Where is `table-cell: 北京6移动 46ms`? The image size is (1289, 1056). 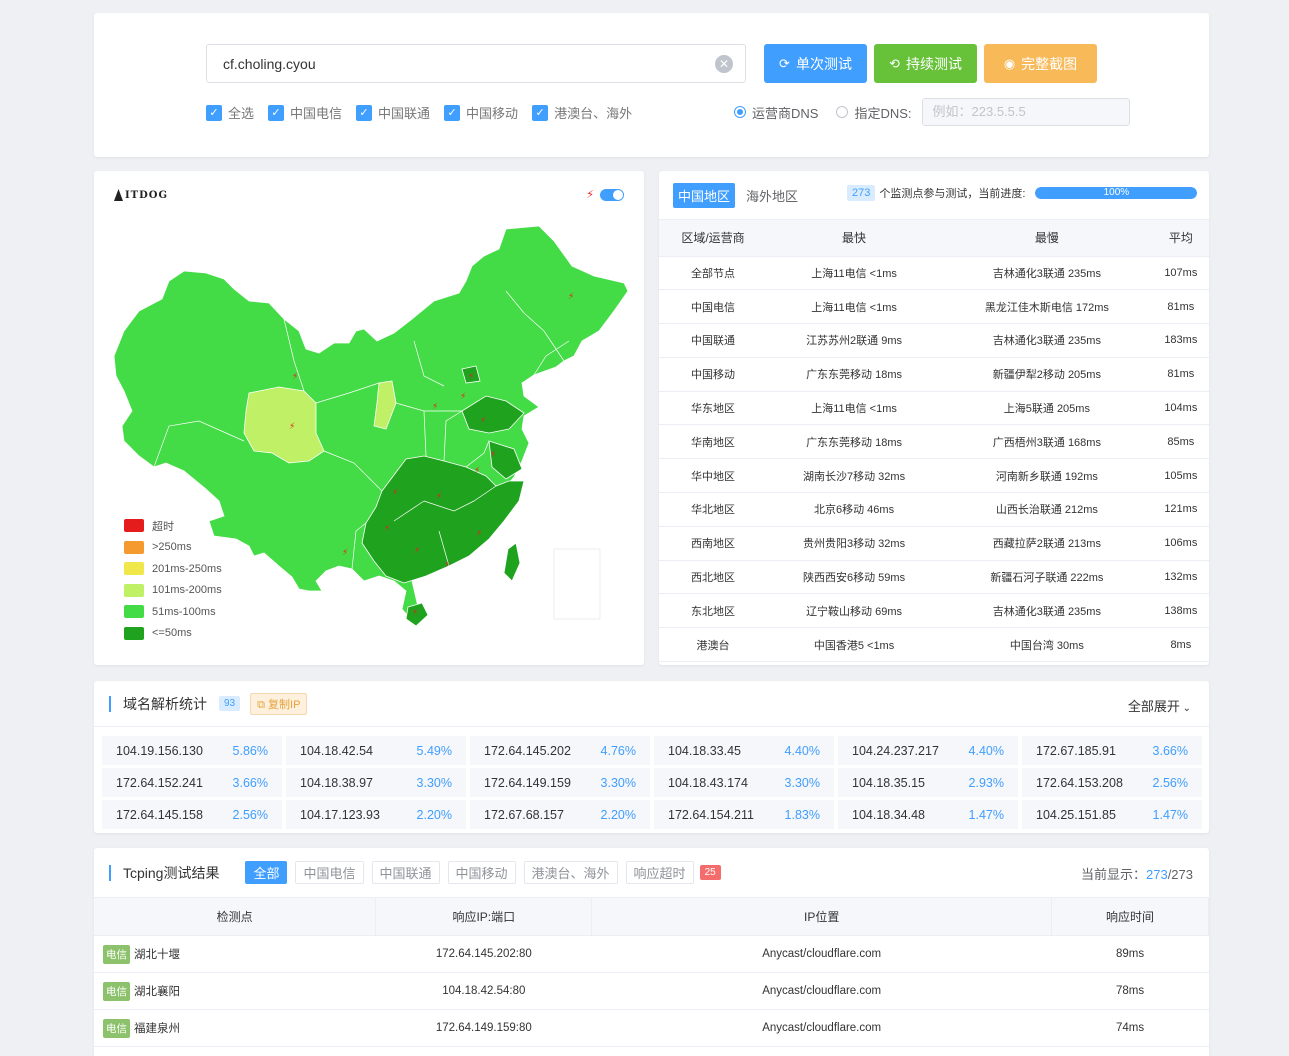
table-cell: 北京6移动 46ms is located at coordinates (854, 509).